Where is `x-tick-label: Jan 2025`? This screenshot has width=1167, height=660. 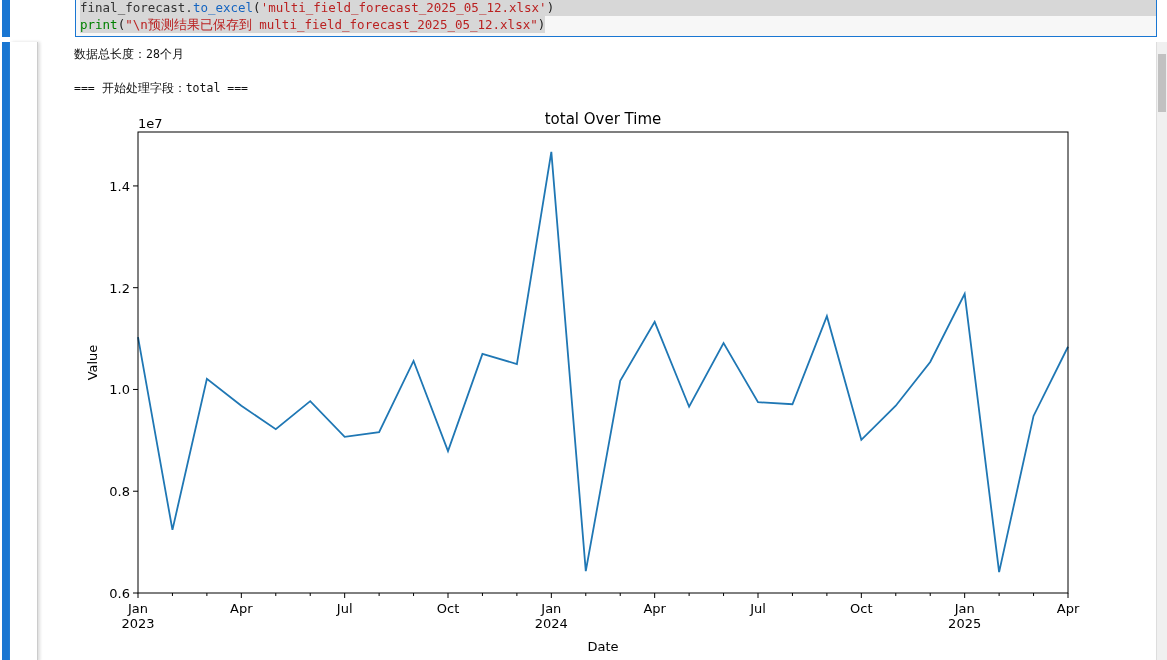
x-tick-label: Jan 2025 is located at coordinates (965, 616).